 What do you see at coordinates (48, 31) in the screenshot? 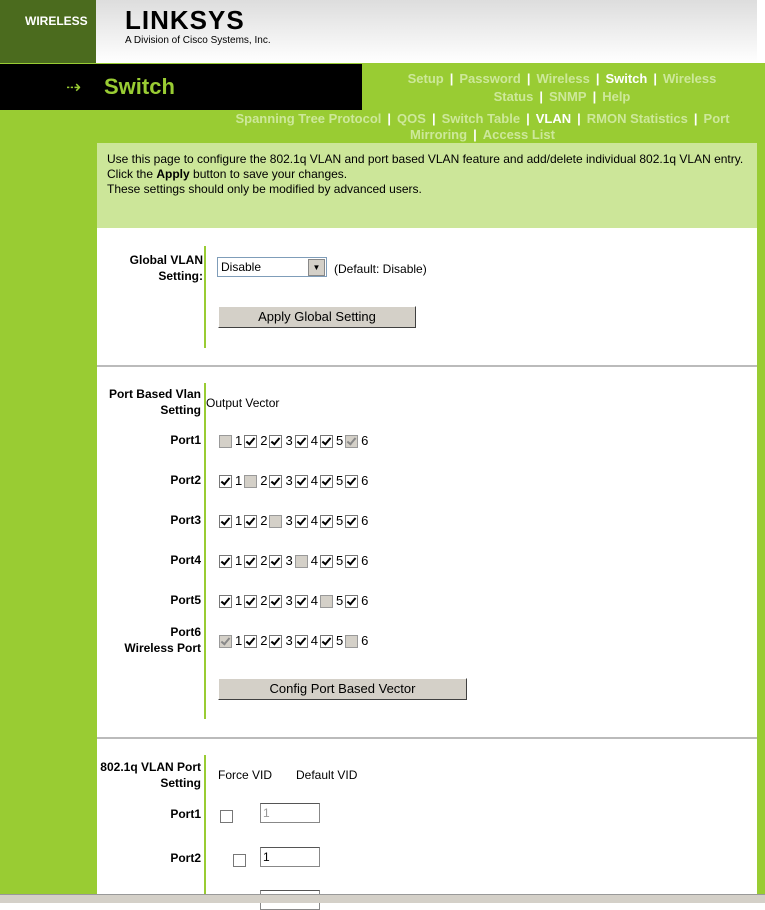
I see `brand-box: WIRELESS` at bounding box center [48, 31].